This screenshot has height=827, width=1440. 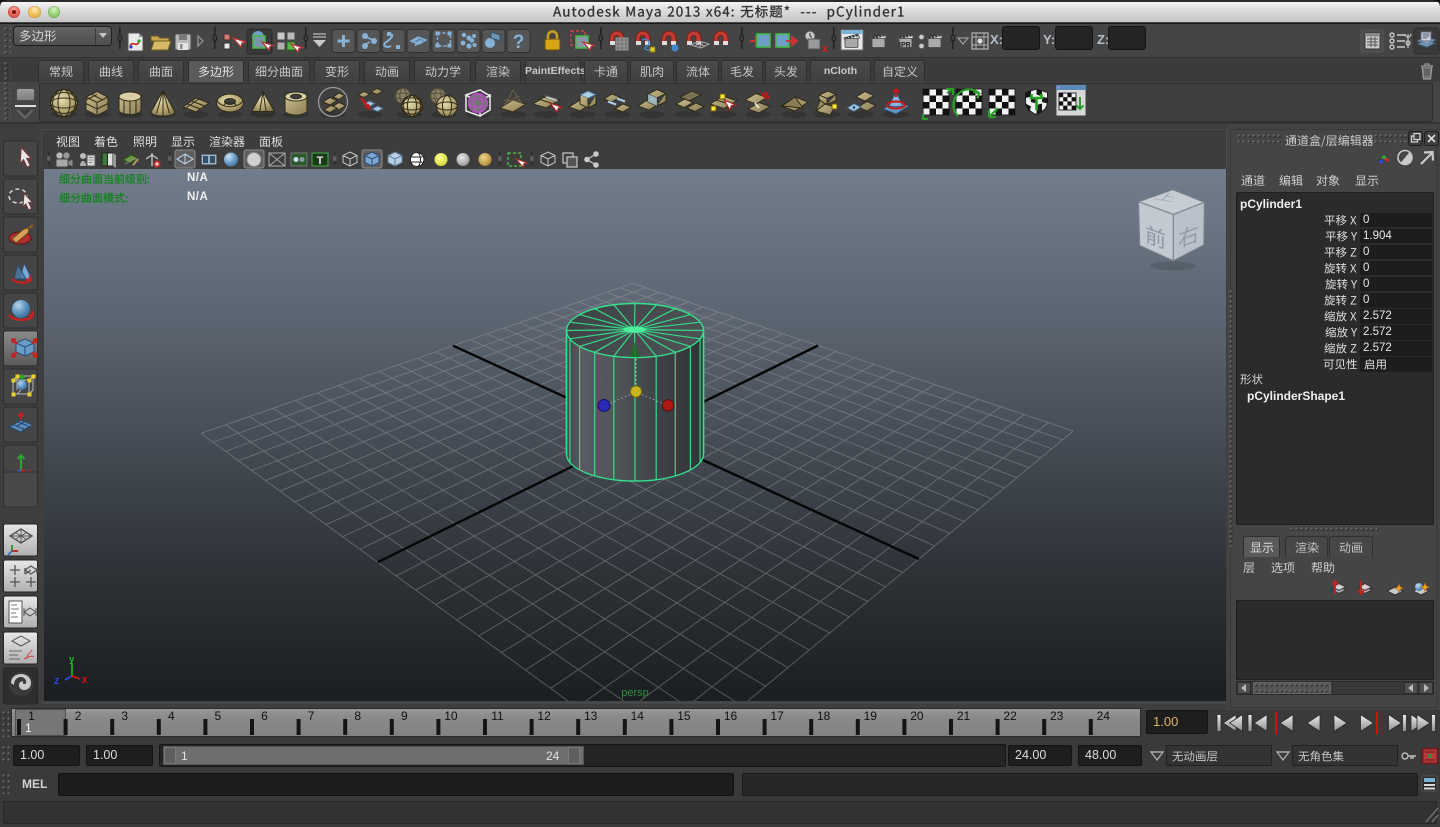 I want to click on svg-text: x, so click(x=825, y=49).